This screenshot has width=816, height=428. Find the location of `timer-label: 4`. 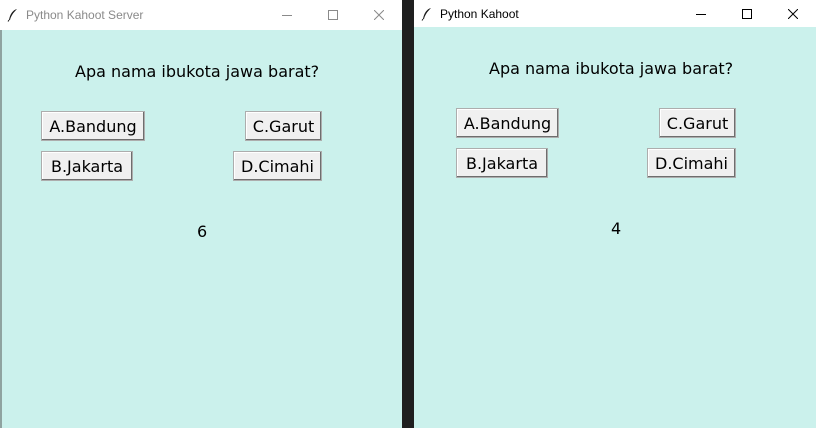

timer-label: 4 is located at coordinates (616, 228).